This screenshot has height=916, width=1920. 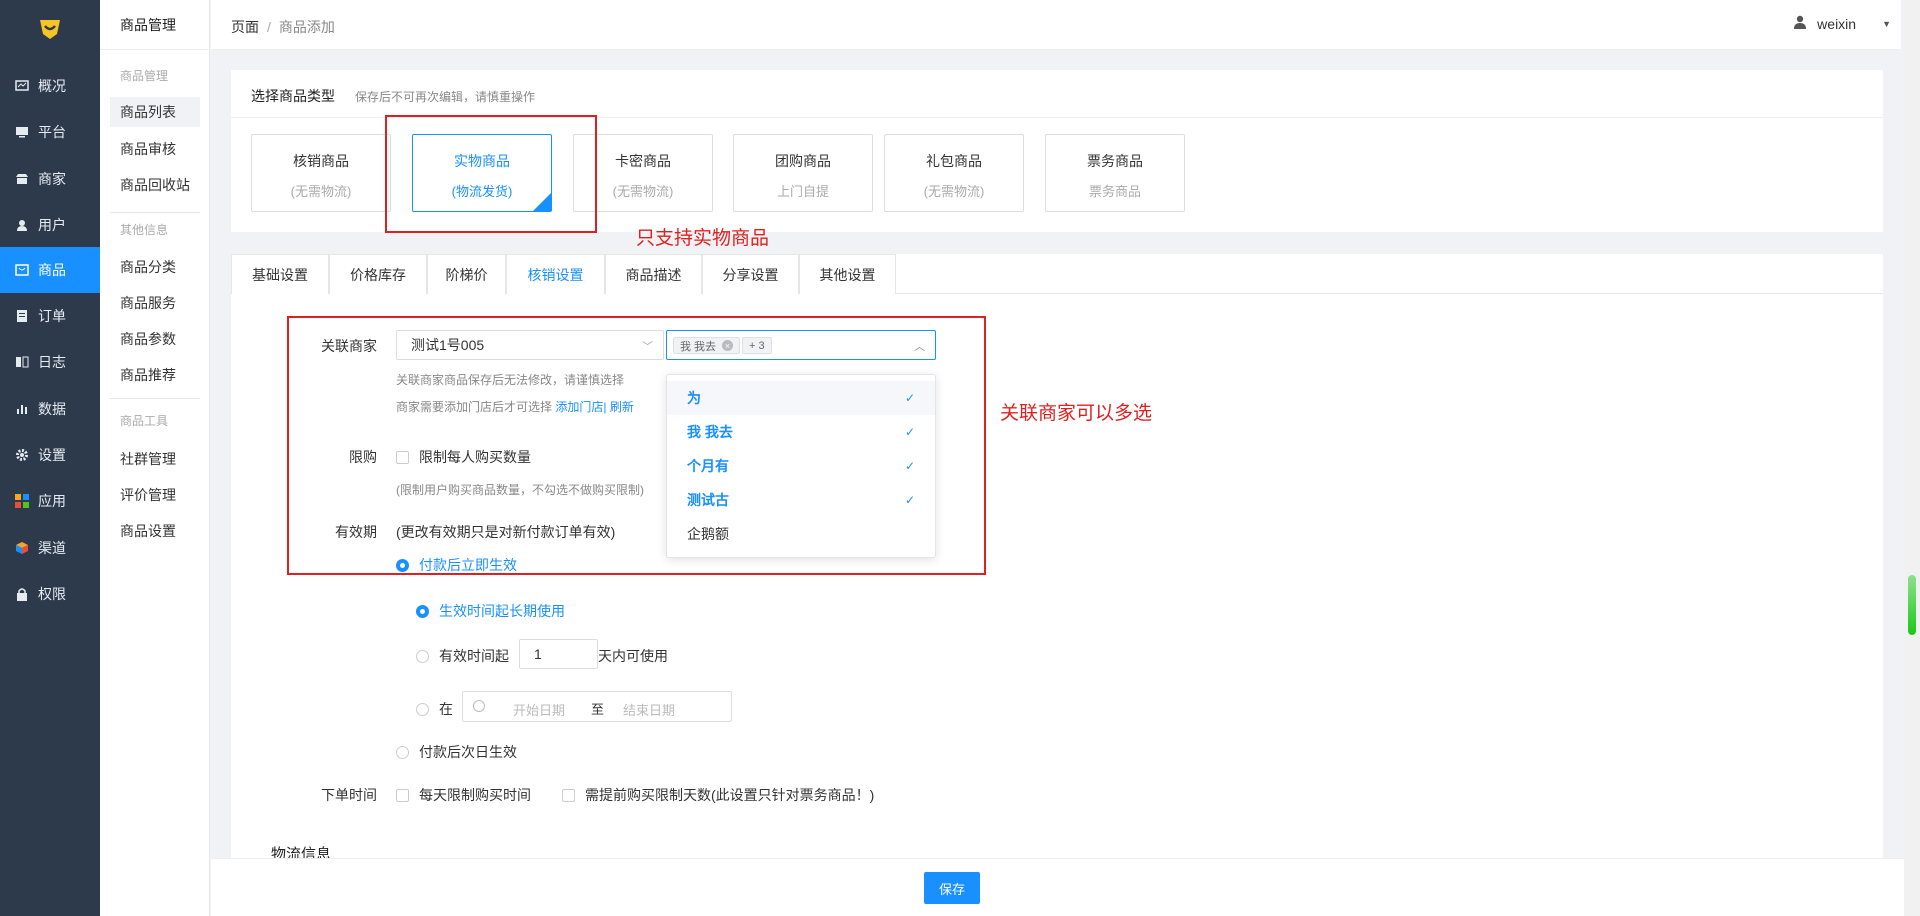 I want to click on sidebar-item-9: 应用, so click(x=50, y=501).